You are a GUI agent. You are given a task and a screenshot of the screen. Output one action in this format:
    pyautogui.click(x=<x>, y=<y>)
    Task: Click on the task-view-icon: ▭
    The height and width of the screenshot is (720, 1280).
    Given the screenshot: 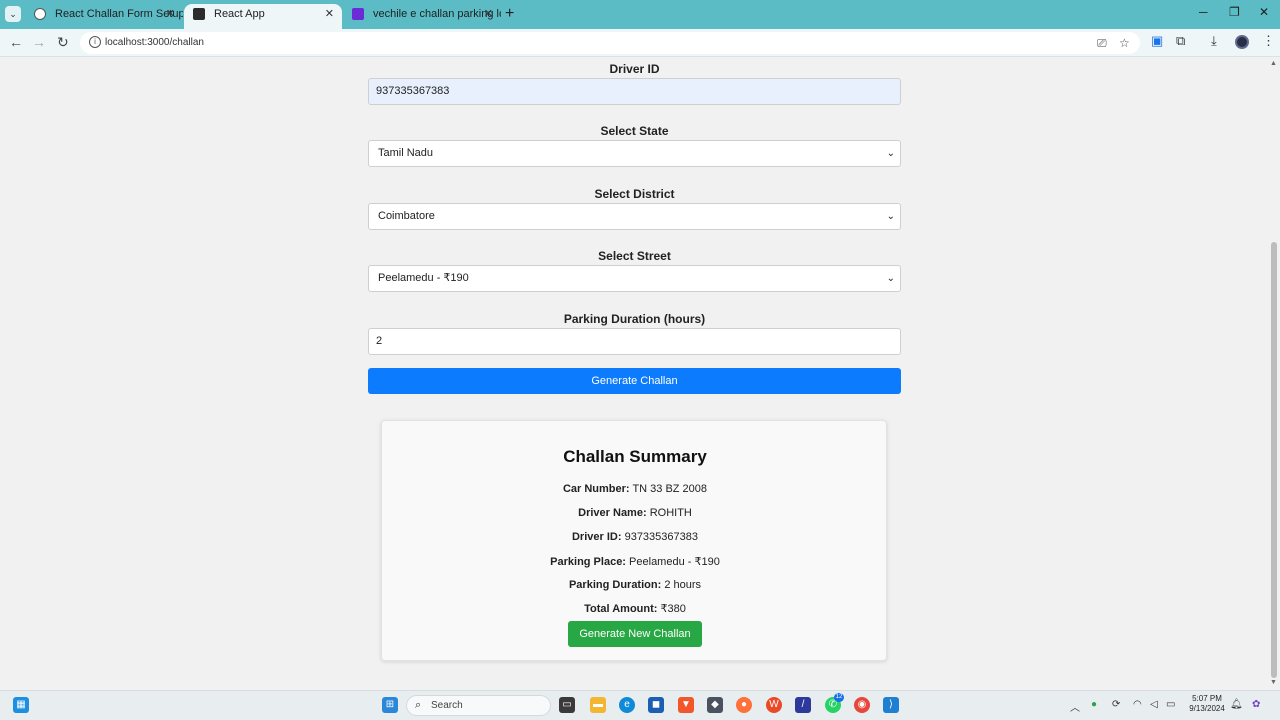 What is the action you would take?
    pyautogui.click(x=567, y=705)
    